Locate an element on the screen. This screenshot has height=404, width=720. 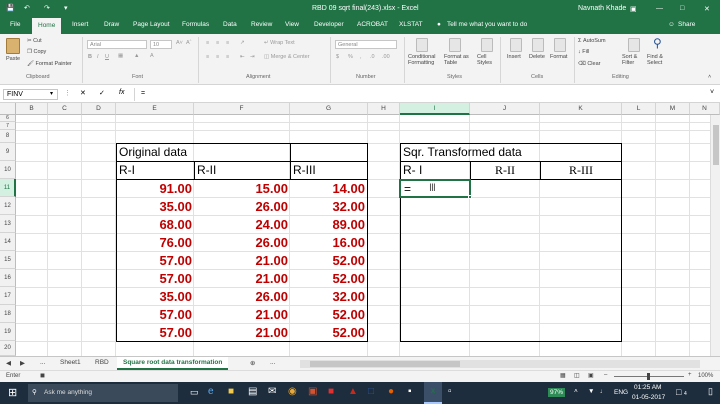
fill-handle is located at coordinates (470, 197).